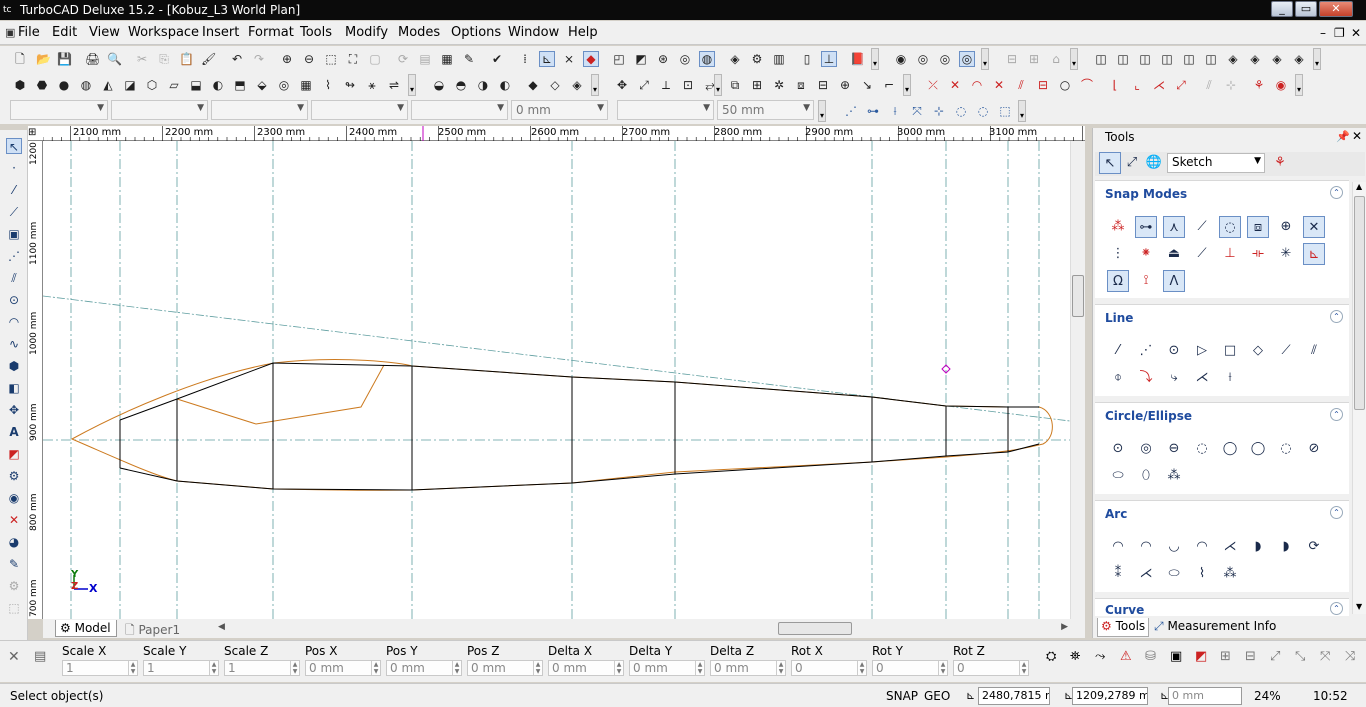 The image size is (1366, 707). Describe the element at coordinates (497, 59) in the screenshot. I see `spell-check-icon: ✔` at that location.